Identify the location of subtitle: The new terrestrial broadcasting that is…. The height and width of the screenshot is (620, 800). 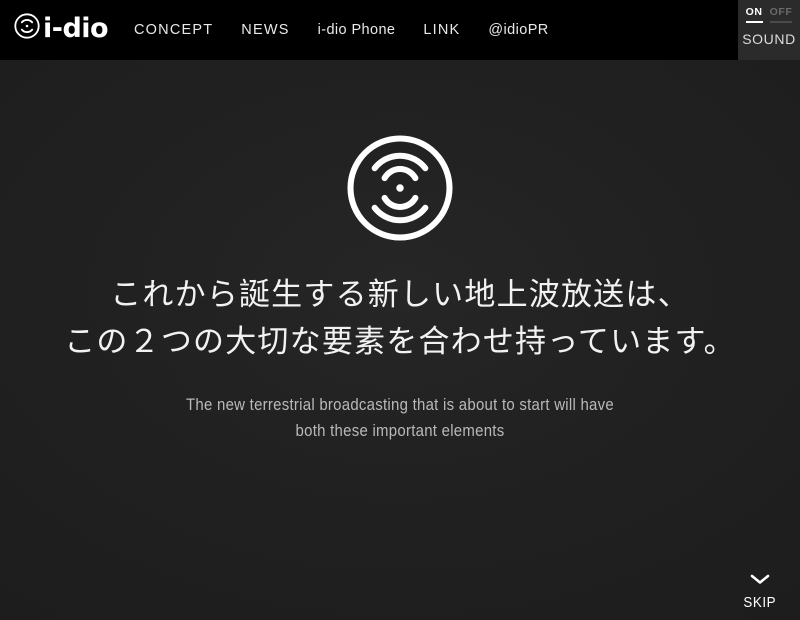
(400, 418).